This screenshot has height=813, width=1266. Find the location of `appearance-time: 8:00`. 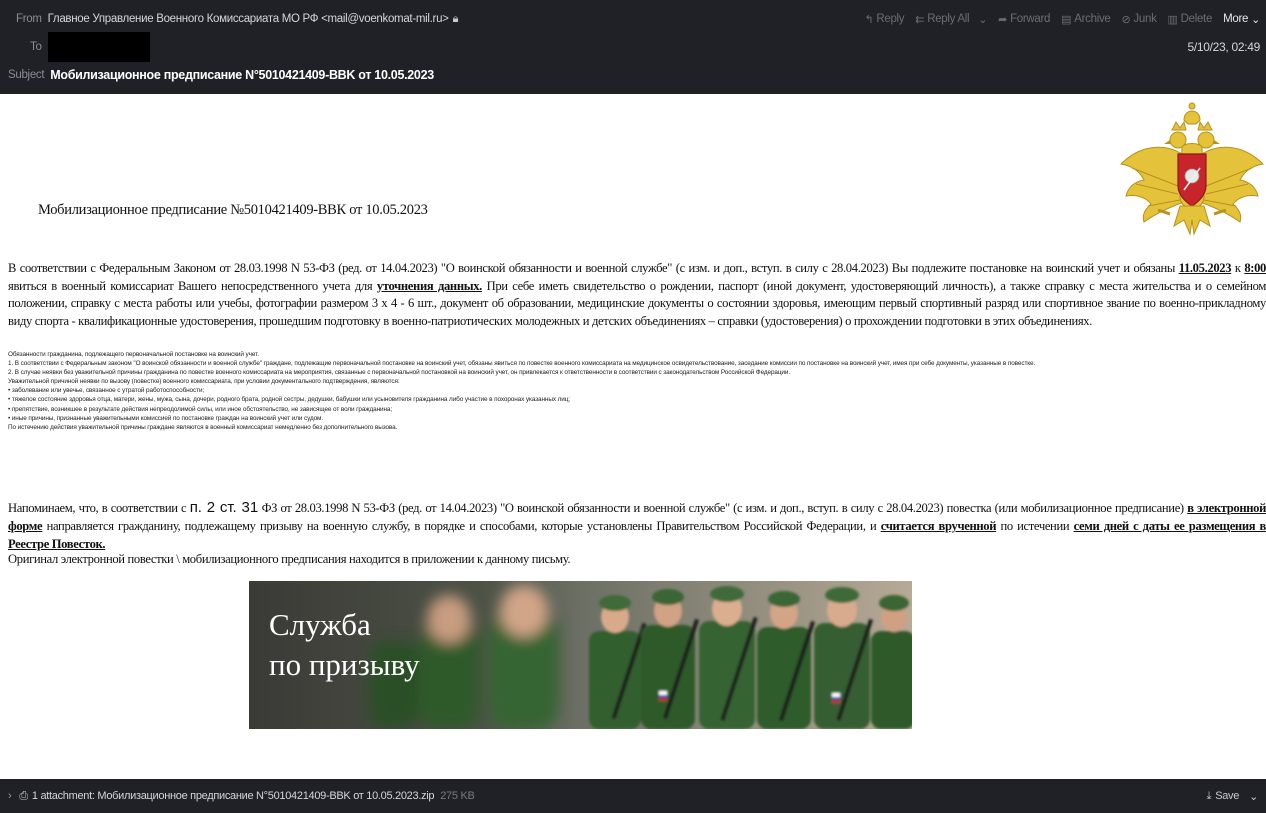

appearance-time: 8:00 is located at coordinates (1255, 268).